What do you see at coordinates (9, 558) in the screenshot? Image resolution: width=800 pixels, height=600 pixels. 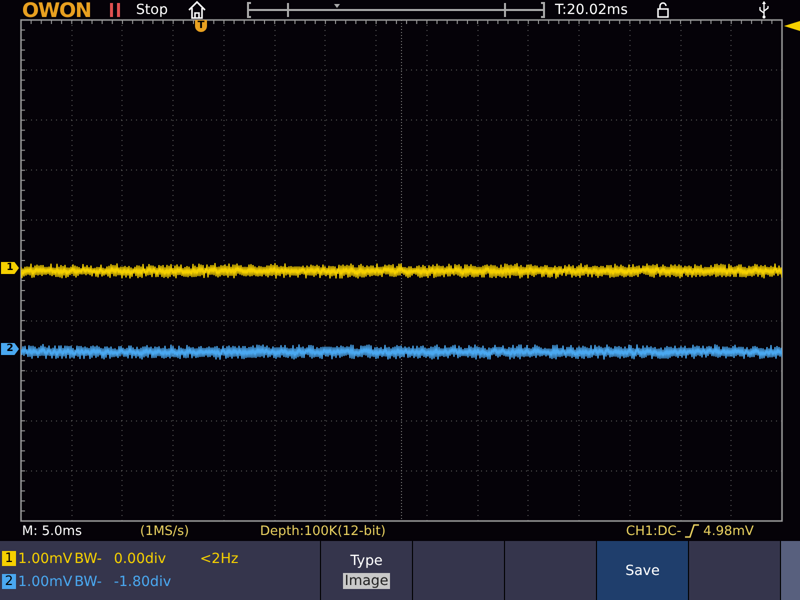 I see `channel-number-badge: 1` at bounding box center [9, 558].